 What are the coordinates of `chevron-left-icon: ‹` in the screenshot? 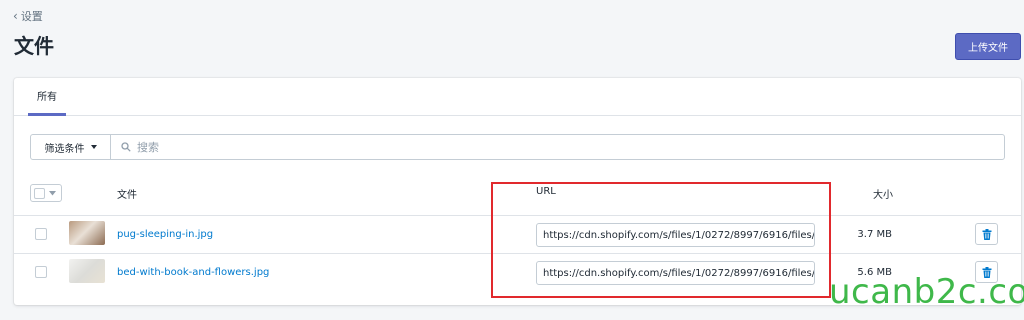 It's located at (15, 16).